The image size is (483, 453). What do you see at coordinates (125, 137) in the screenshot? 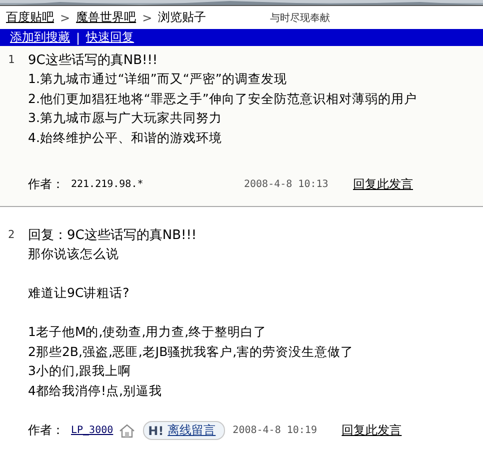
I see `post-text-line: 4.始终维护公平、和谐的游戏环境` at bounding box center [125, 137].